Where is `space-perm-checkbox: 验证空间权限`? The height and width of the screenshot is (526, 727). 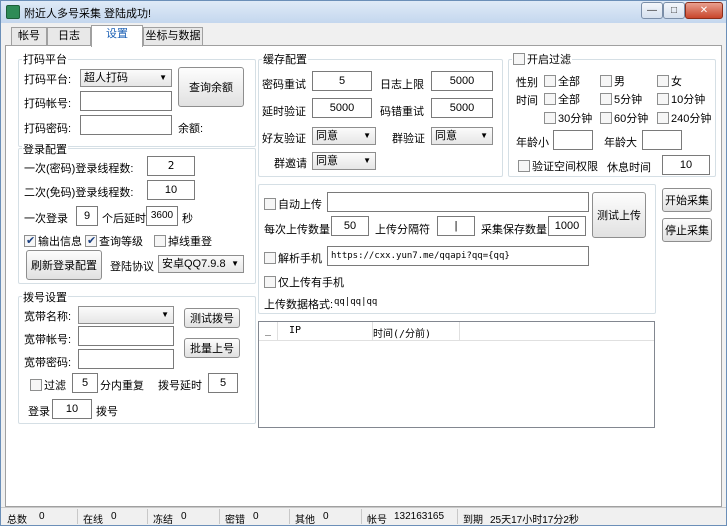 space-perm-checkbox: 验证空间权限 is located at coordinates (558, 166).